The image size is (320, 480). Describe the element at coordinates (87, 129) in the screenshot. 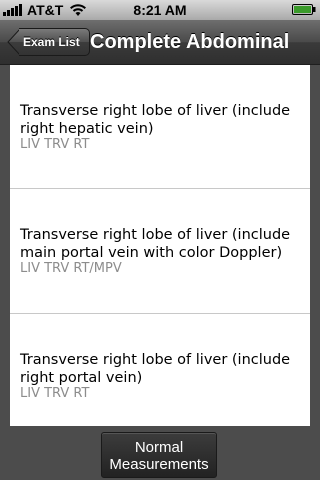

I see `item-title-line: right hepatic vein)` at that location.